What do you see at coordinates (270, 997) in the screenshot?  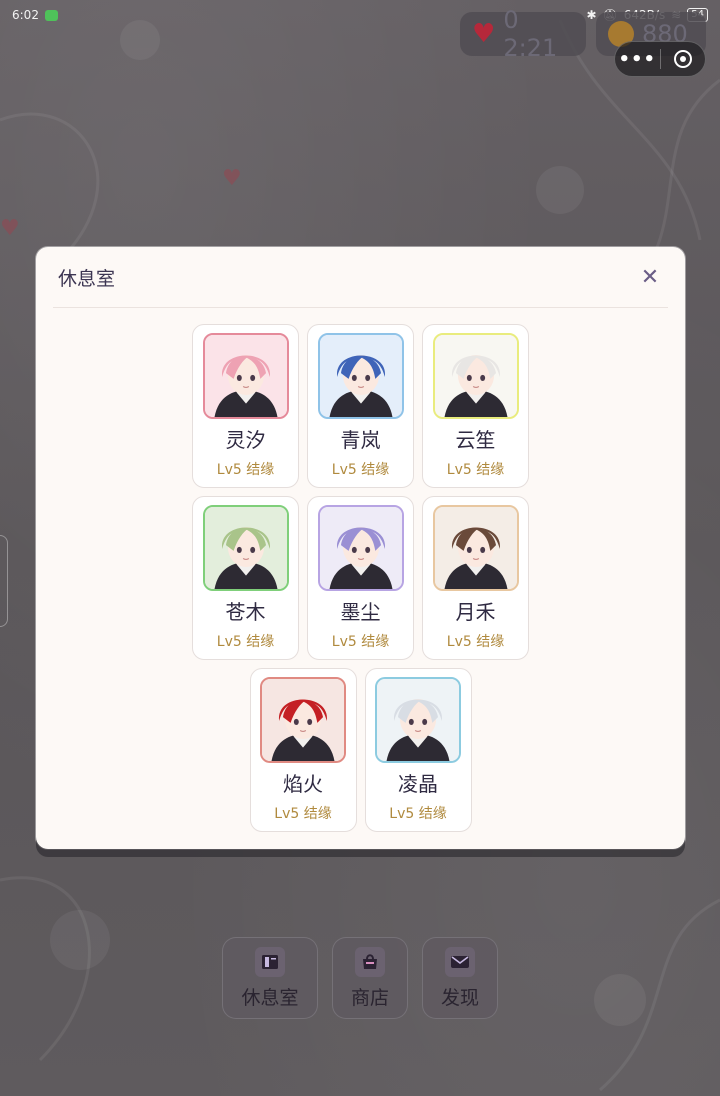 I see `nav-label: 休息室` at bounding box center [270, 997].